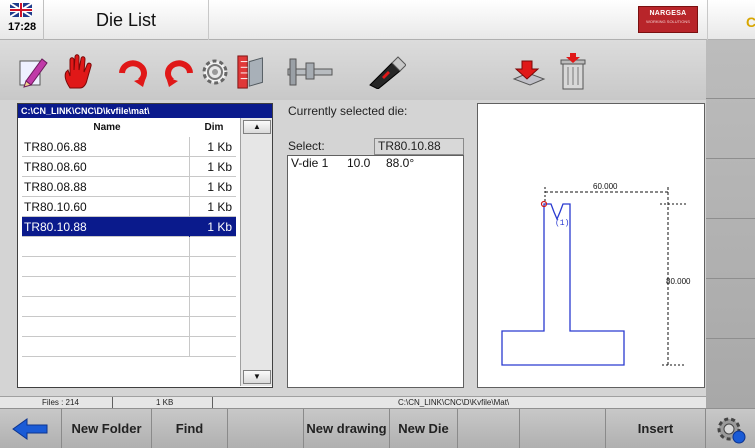  I want to click on logo-name: NARGESA, so click(668, 13).